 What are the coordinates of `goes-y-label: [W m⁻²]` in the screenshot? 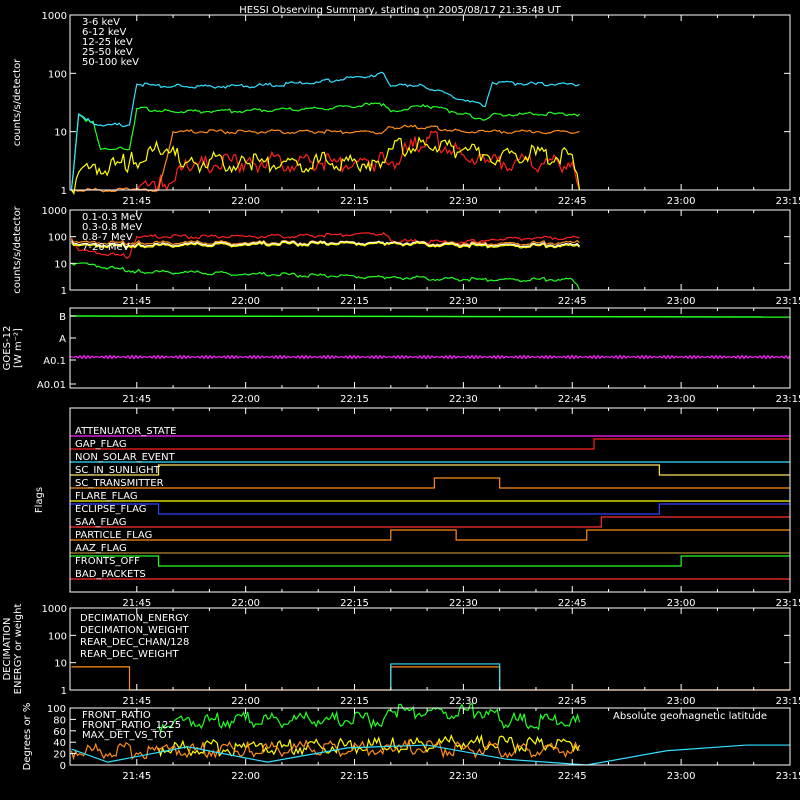 It's located at (18, 348).